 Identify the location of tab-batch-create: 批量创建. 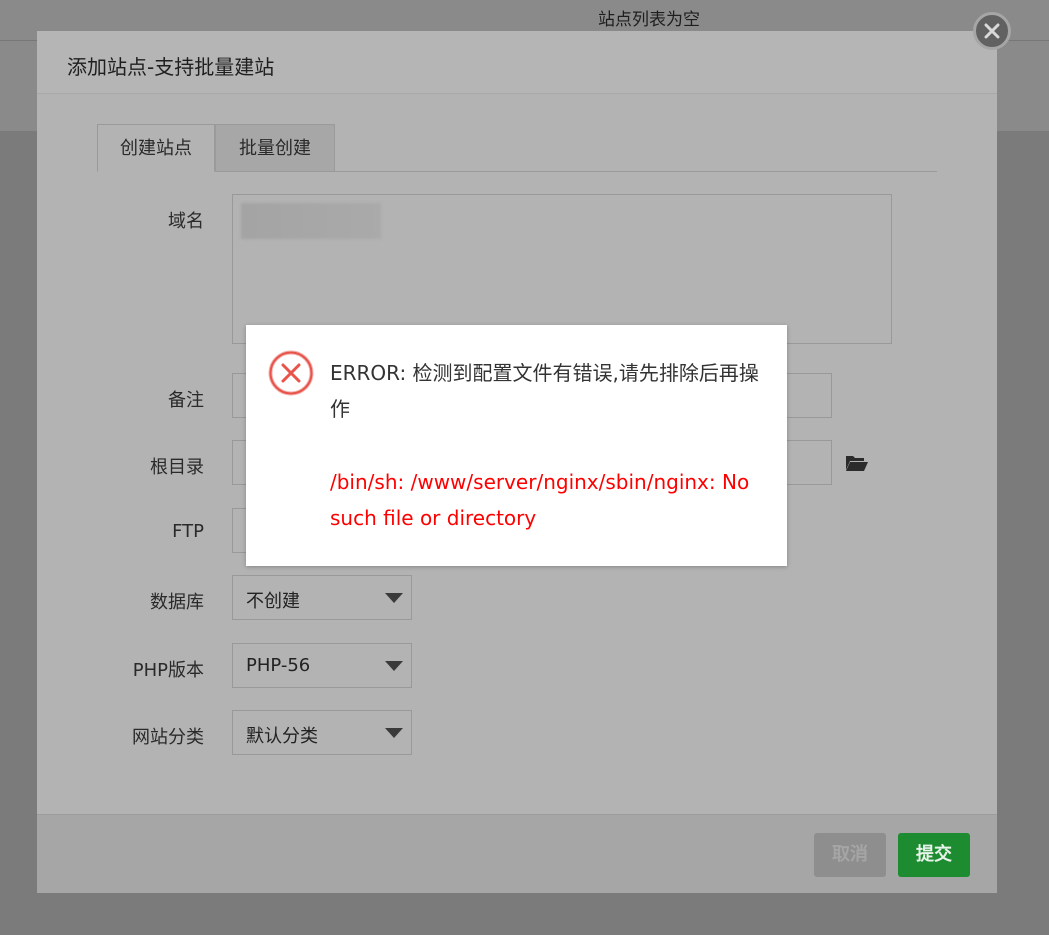
(275, 148).